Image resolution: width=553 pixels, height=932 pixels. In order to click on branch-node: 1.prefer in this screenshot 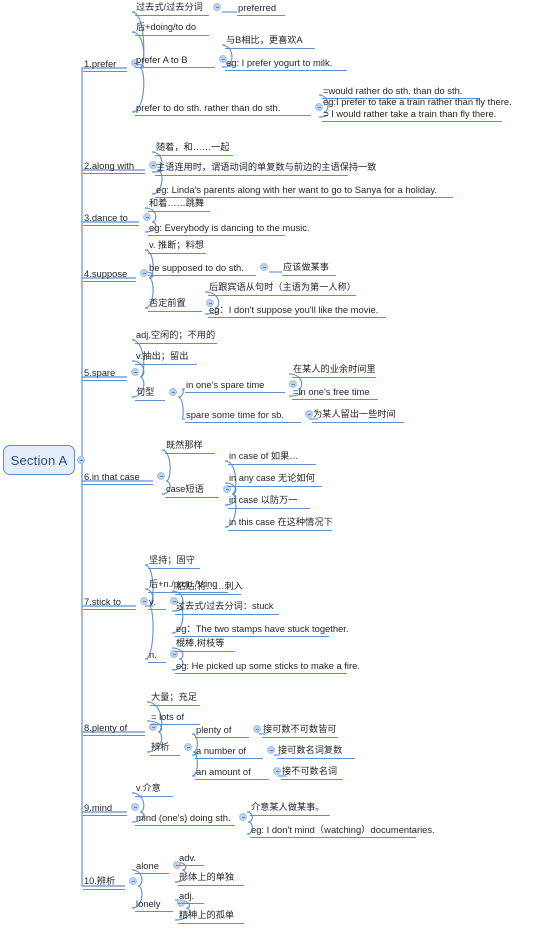, I will do `click(105, 65)`.